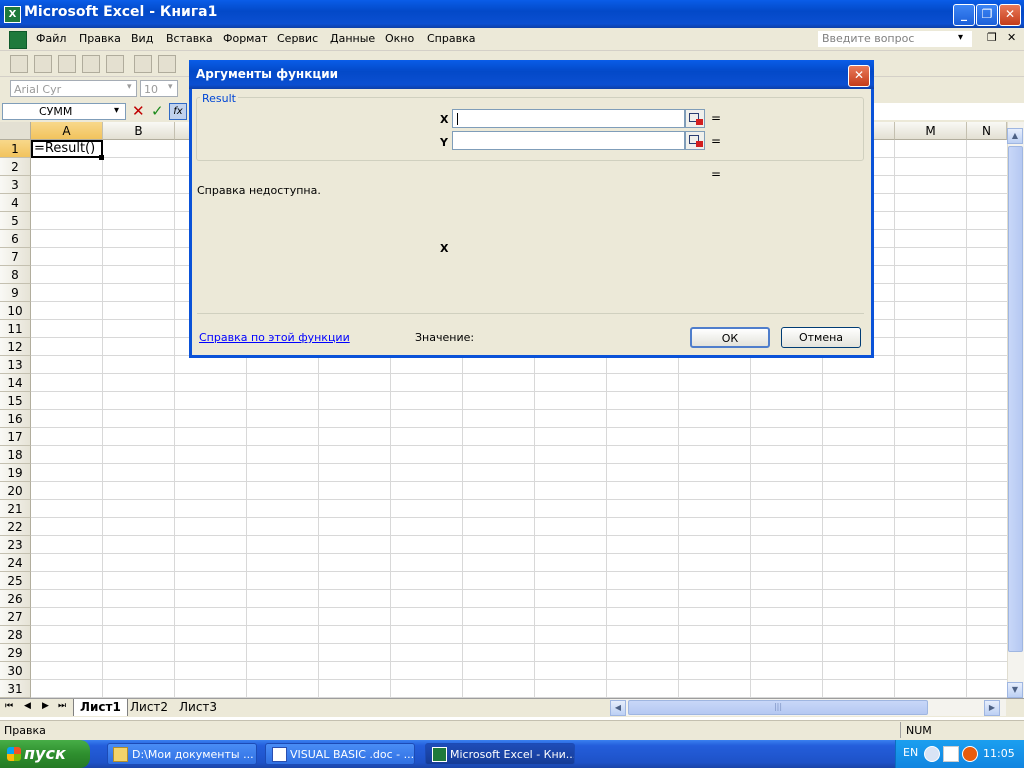 This screenshot has height=768, width=1024. What do you see at coordinates (138, 111) in the screenshot?
I see `cancel-icon: ✕` at bounding box center [138, 111].